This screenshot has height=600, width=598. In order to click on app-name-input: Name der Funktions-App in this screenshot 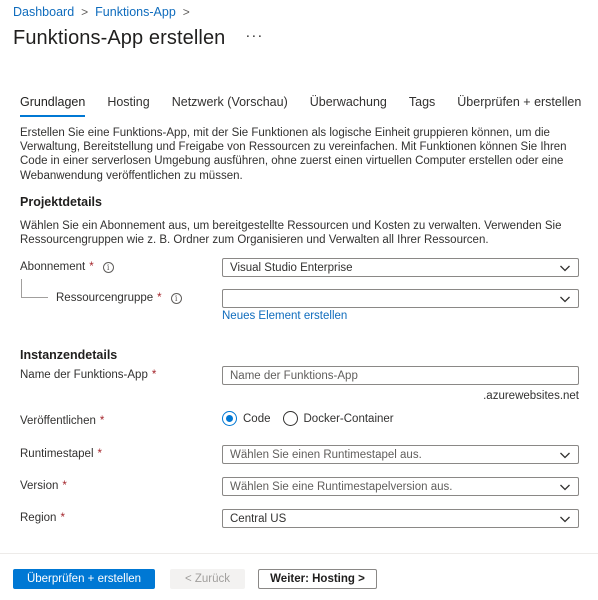, I will do `click(400, 375)`.